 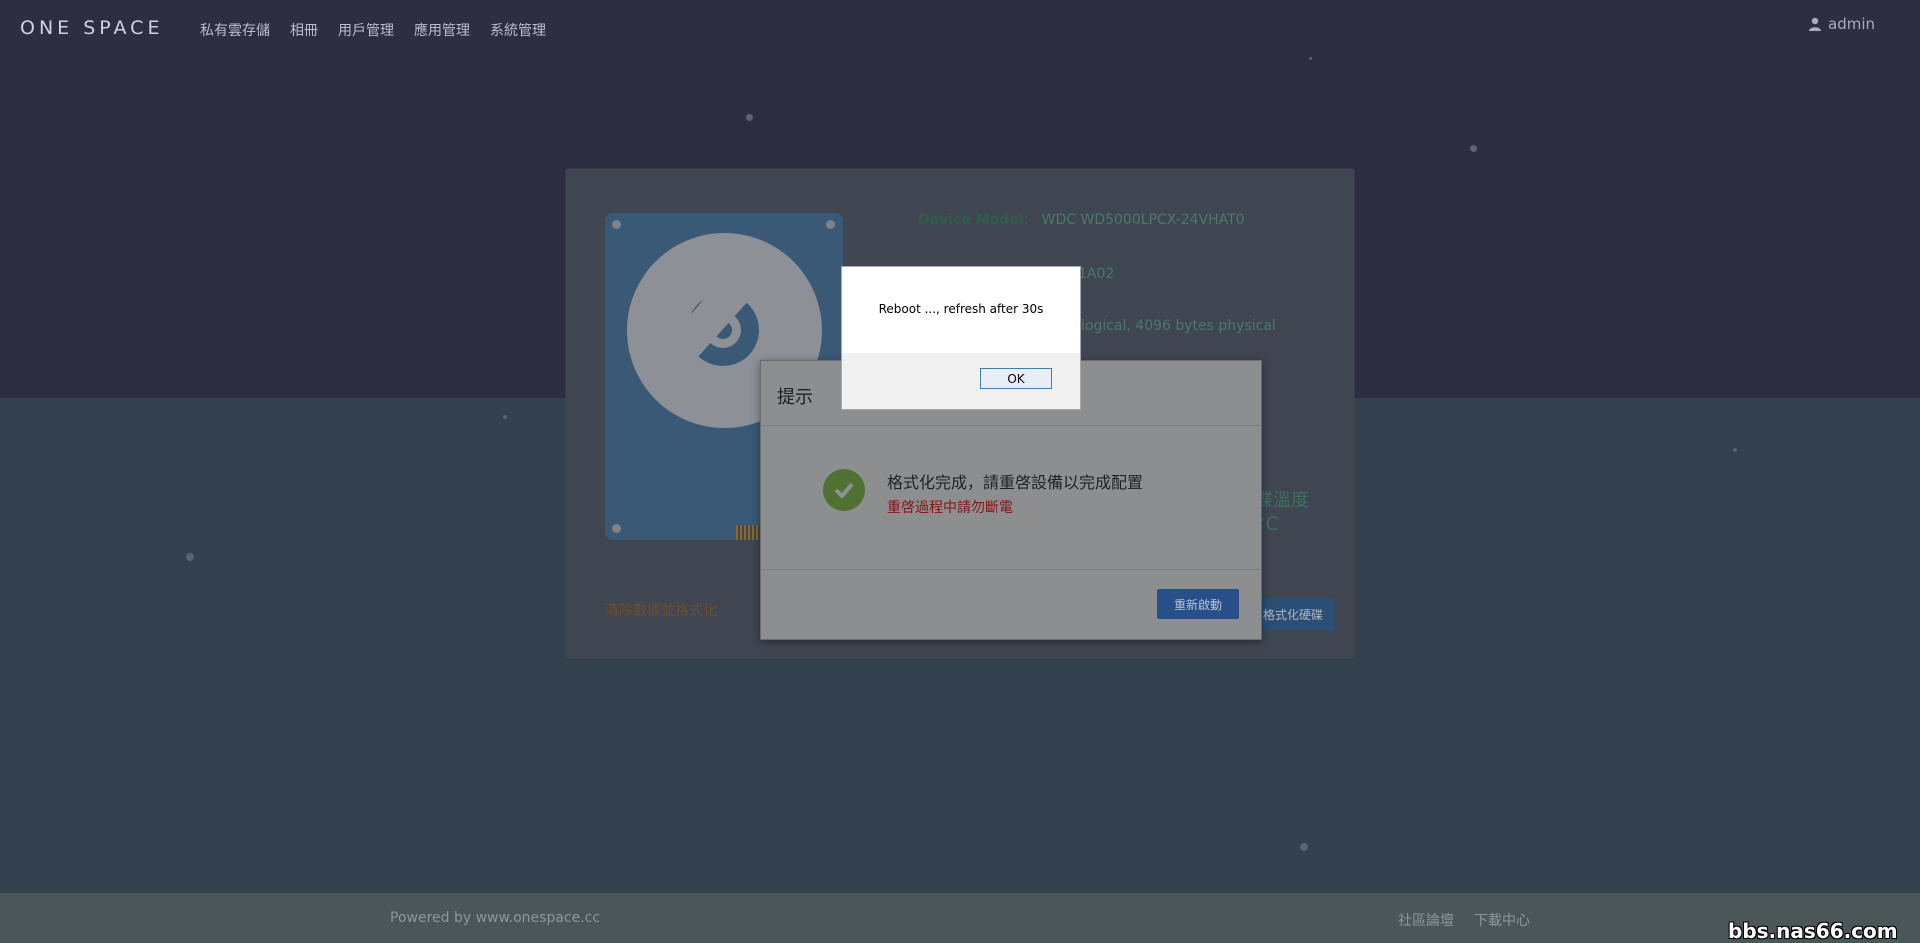 What do you see at coordinates (1813, 931) in the screenshot?
I see `watermark: bbs.nas66.com` at bounding box center [1813, 931].